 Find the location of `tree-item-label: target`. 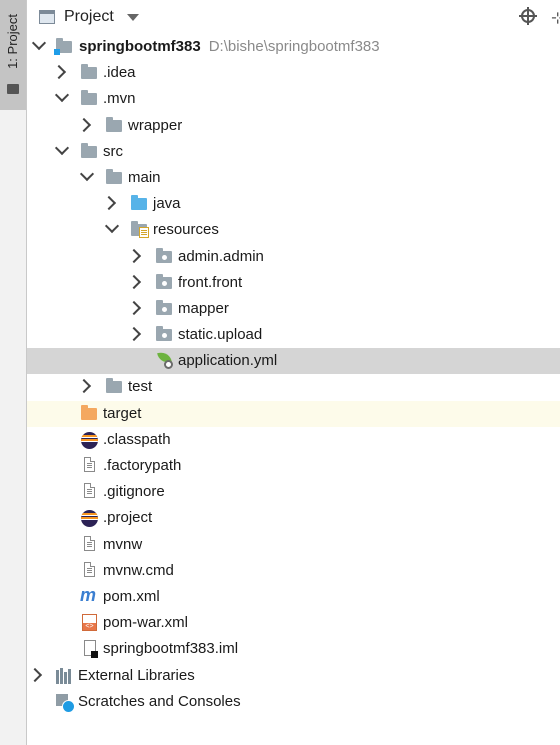

tree-item-label: target is located at coordinates (122, 413).